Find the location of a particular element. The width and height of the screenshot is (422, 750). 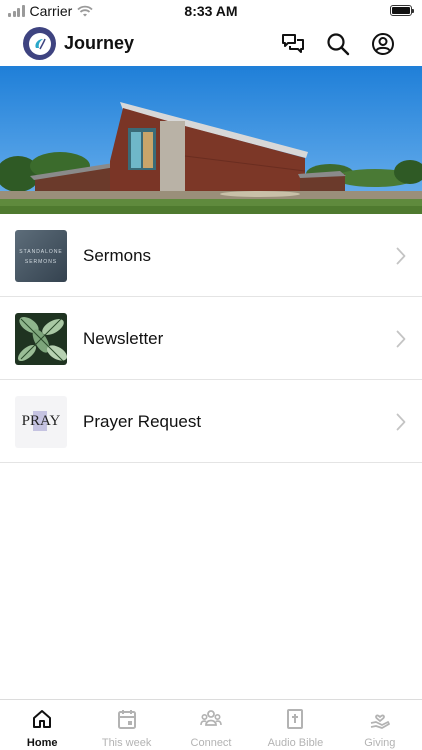

app-title: Journey is located at coordinates (99, 43).